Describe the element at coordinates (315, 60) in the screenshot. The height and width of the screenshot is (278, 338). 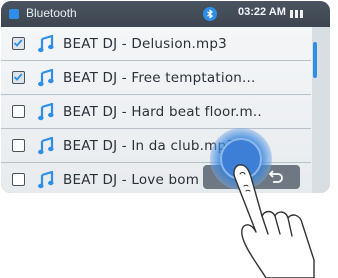
I see `scrollbar-thumb` at that location.